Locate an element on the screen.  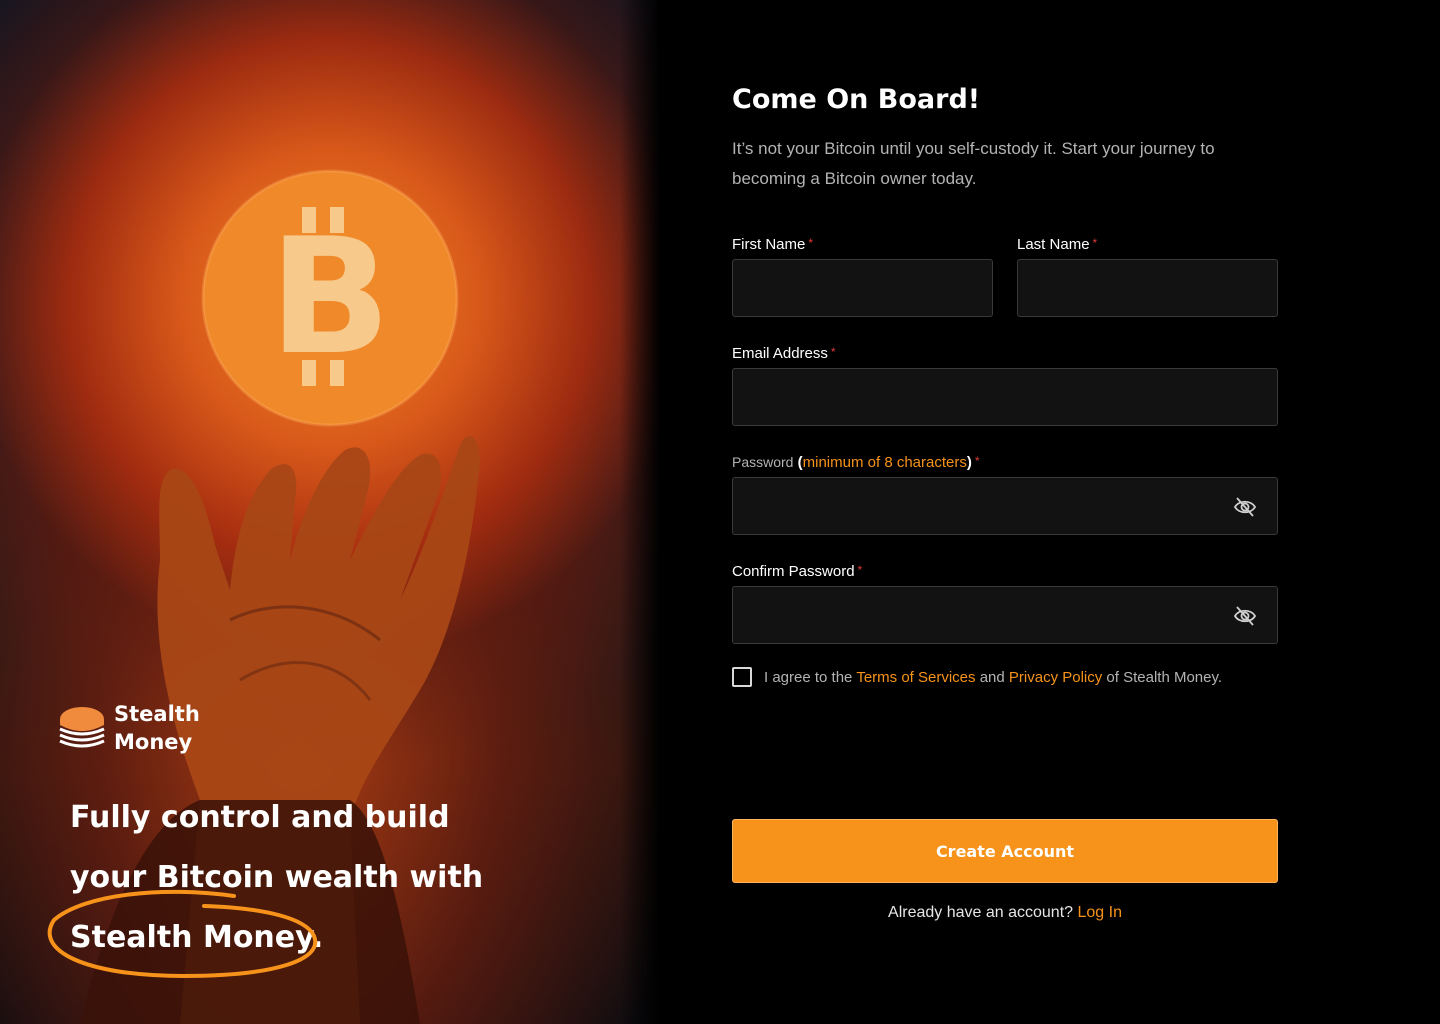
terms-and: and is located at coordinates (992, 677).